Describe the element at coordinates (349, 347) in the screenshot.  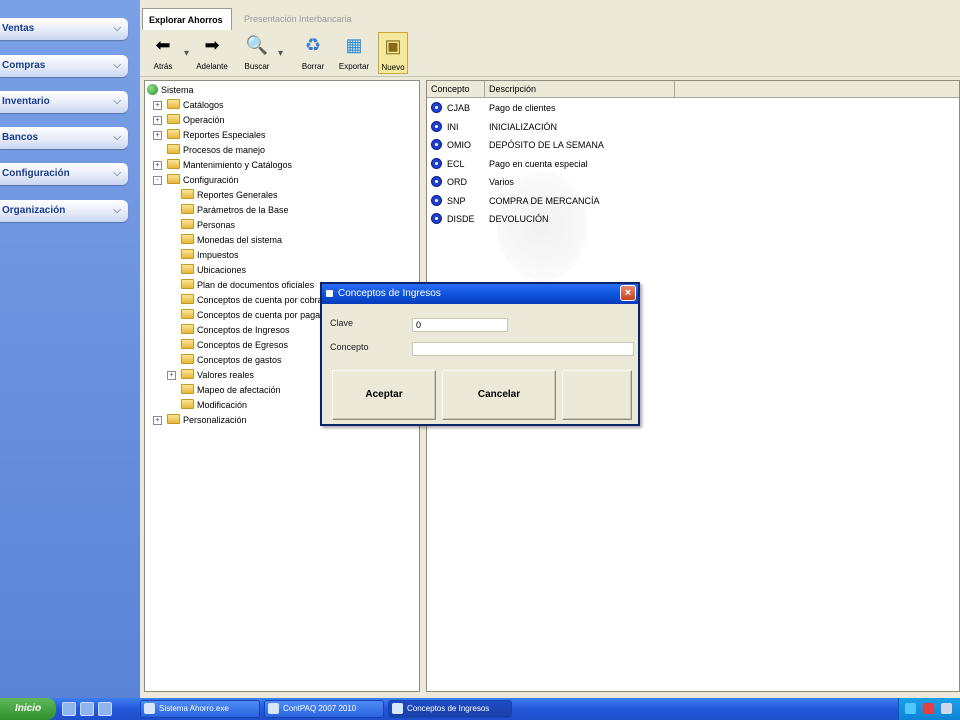
I see `concepto-label: Concepto` at that location.